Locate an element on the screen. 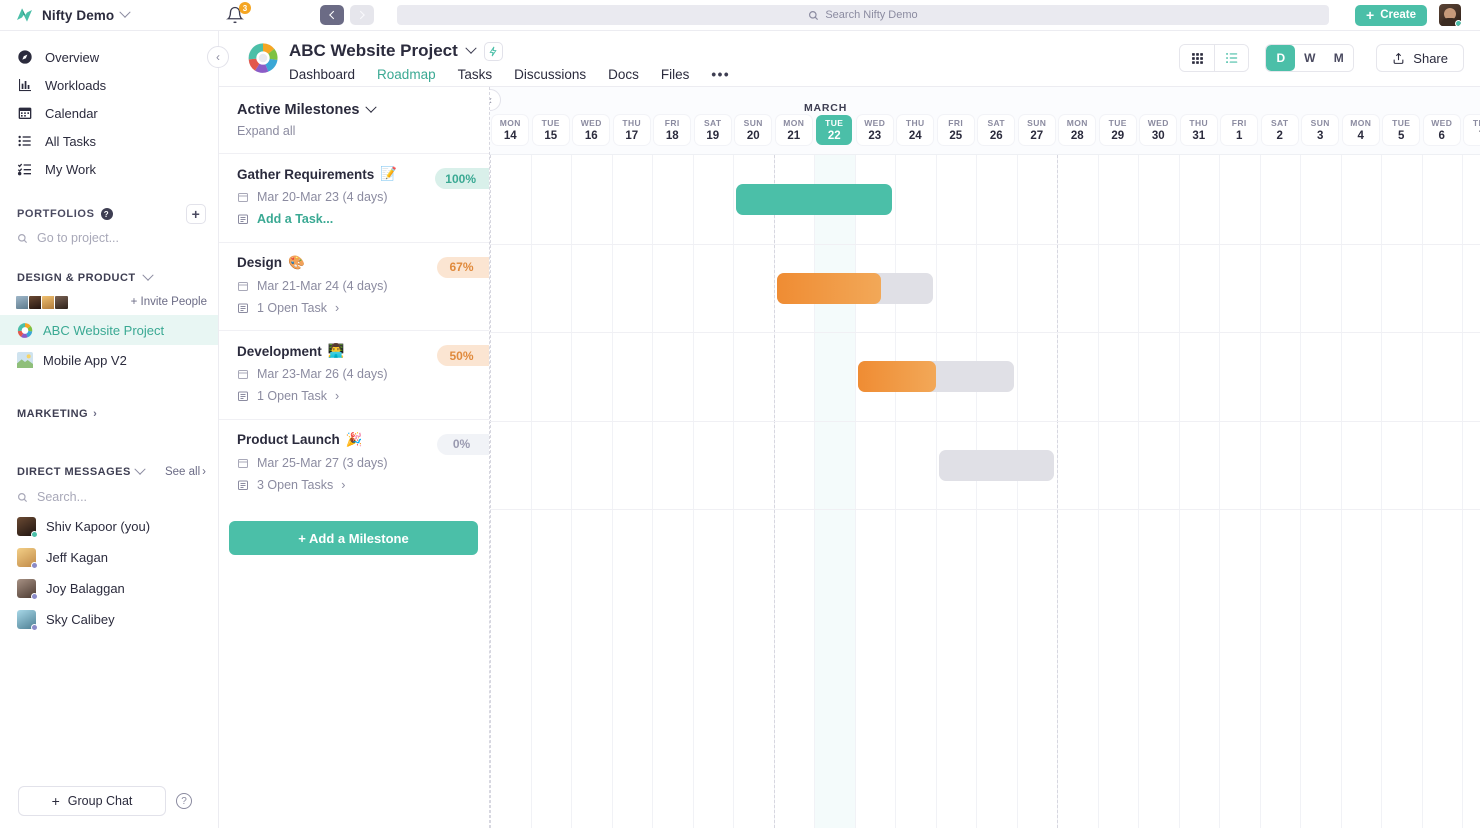 Image resolution: width=1480 pixels, height=828 pixels. member-avatar is located at coordinates (61, 302).